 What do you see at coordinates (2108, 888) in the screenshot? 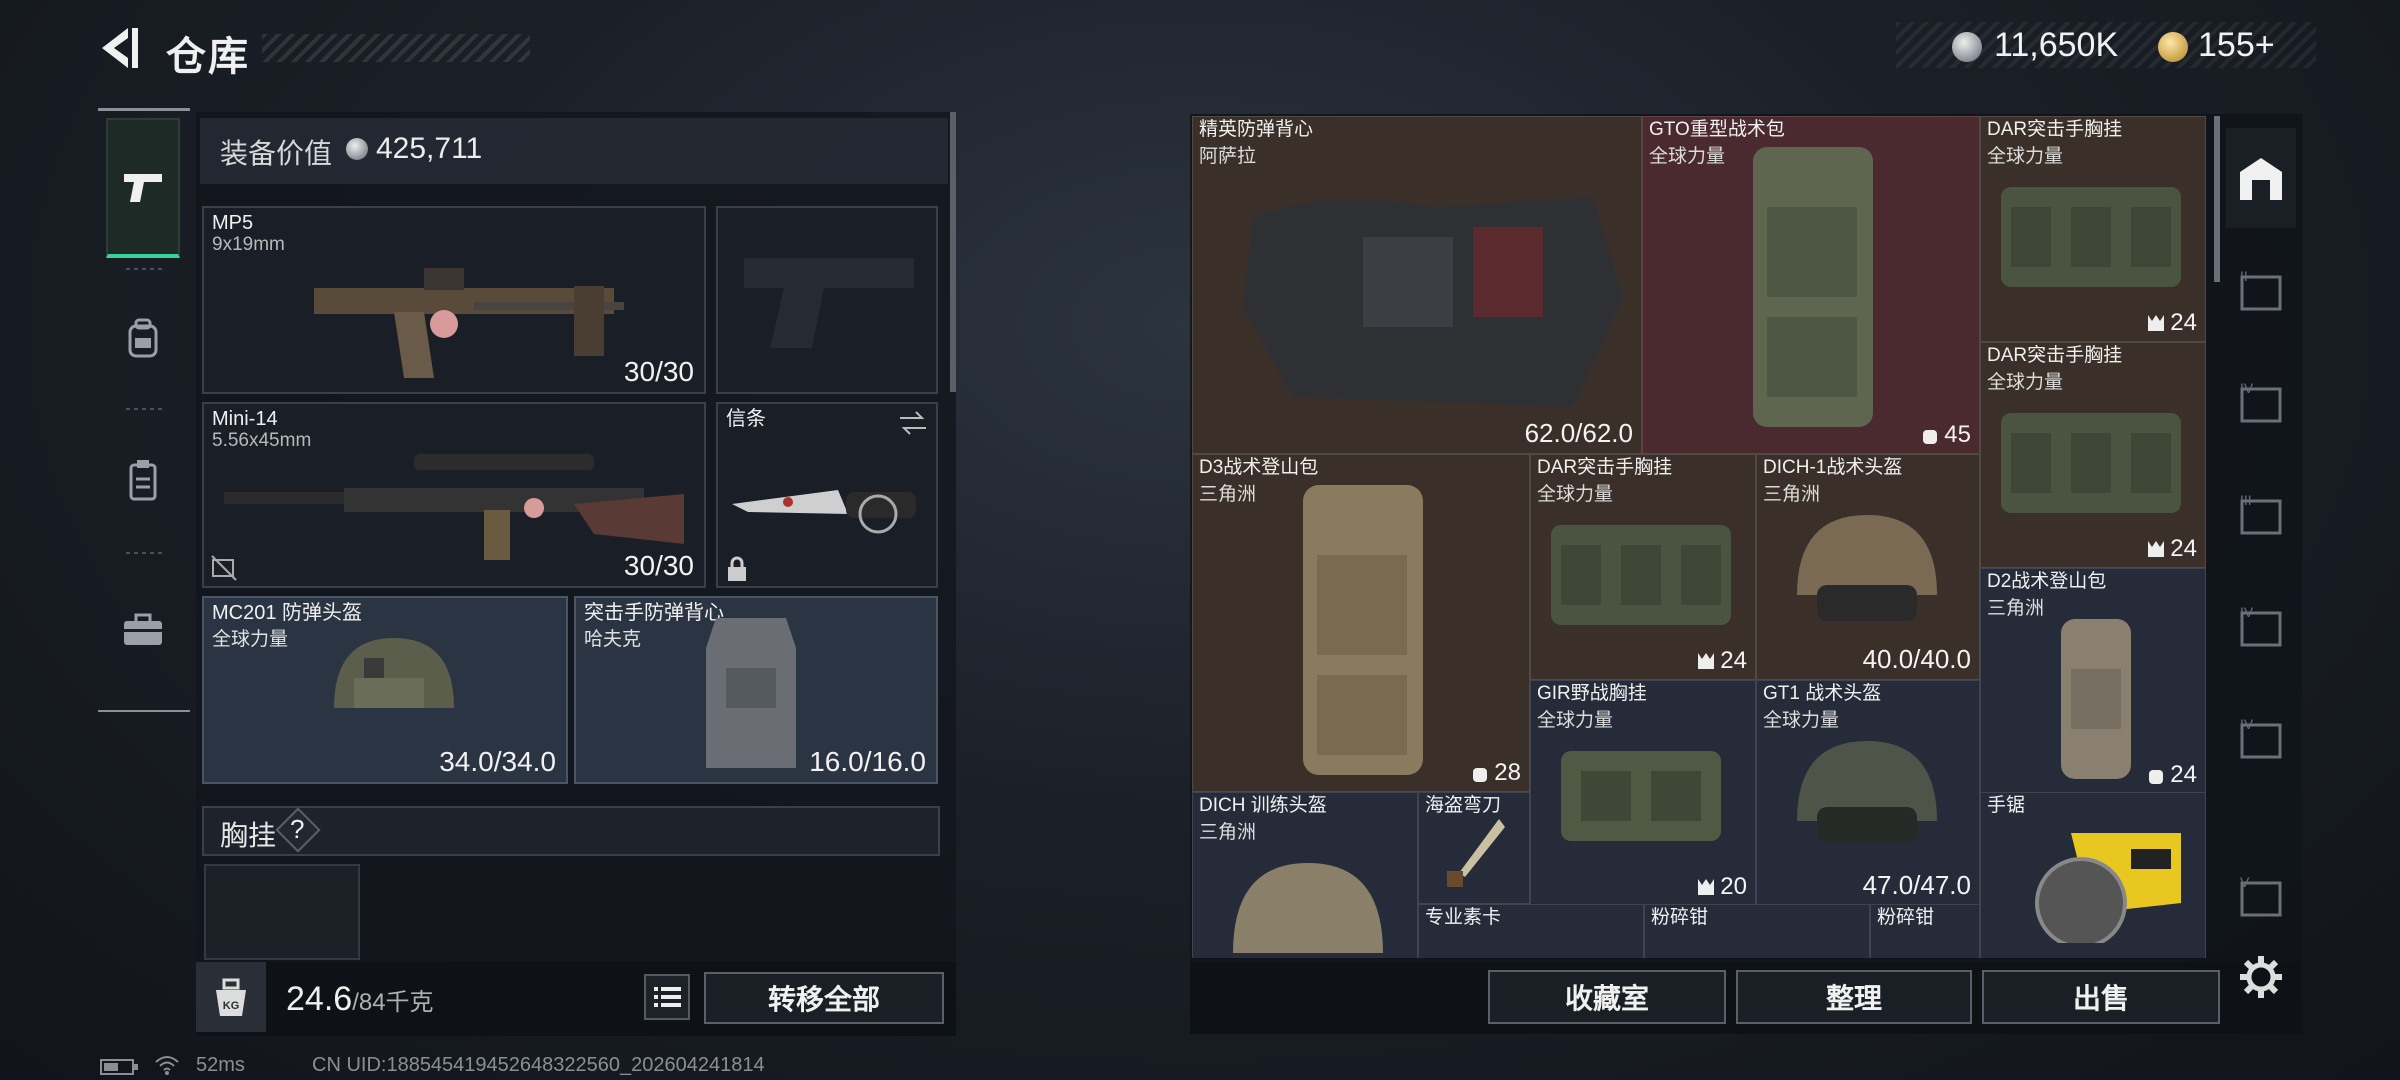
I see `hand-saw-icon` at bounding box center [2108, 888].